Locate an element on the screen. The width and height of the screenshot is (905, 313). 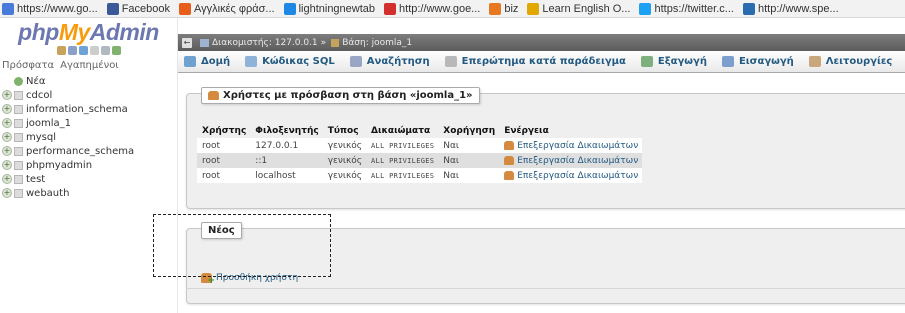
add-user-link: Προσθήκη χρήστη is located at coordinates (250, 279).